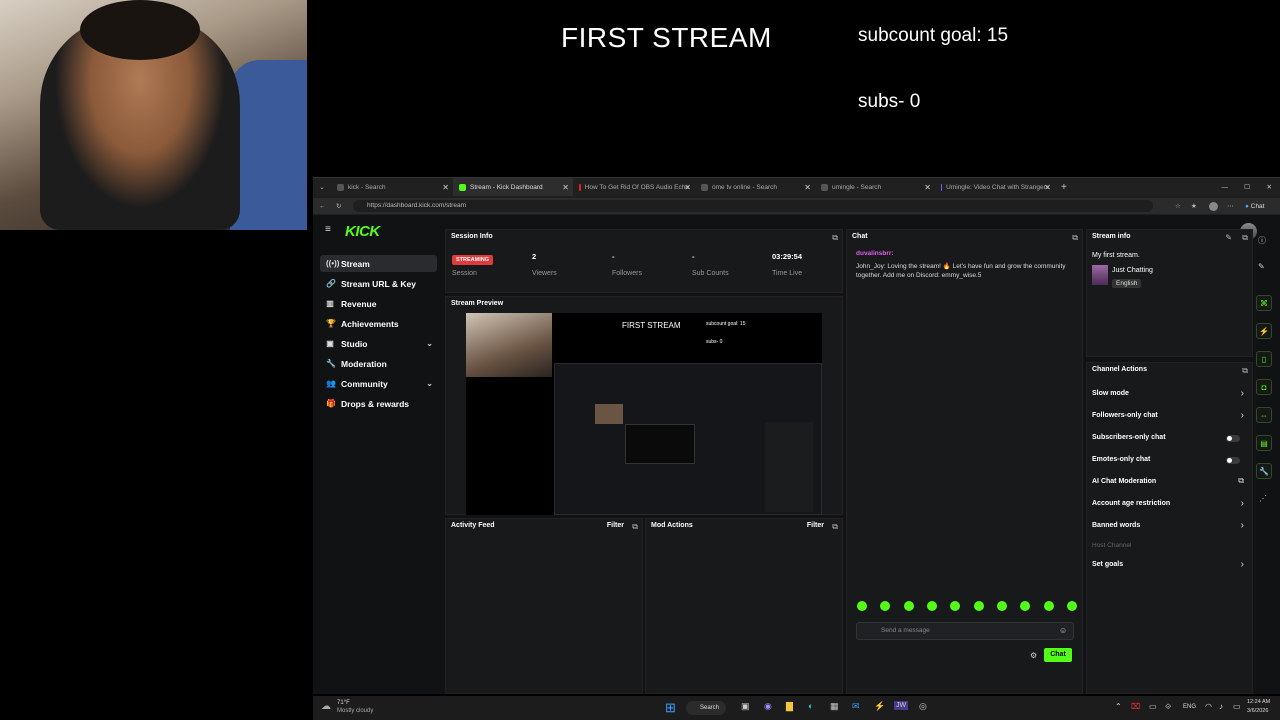 The image size is (1280, 720). What do you see at coordinates (322, 187) in the screenshot?
I see `tab-list-chevron-icon: ⌄` at bounding box center [322, 187].